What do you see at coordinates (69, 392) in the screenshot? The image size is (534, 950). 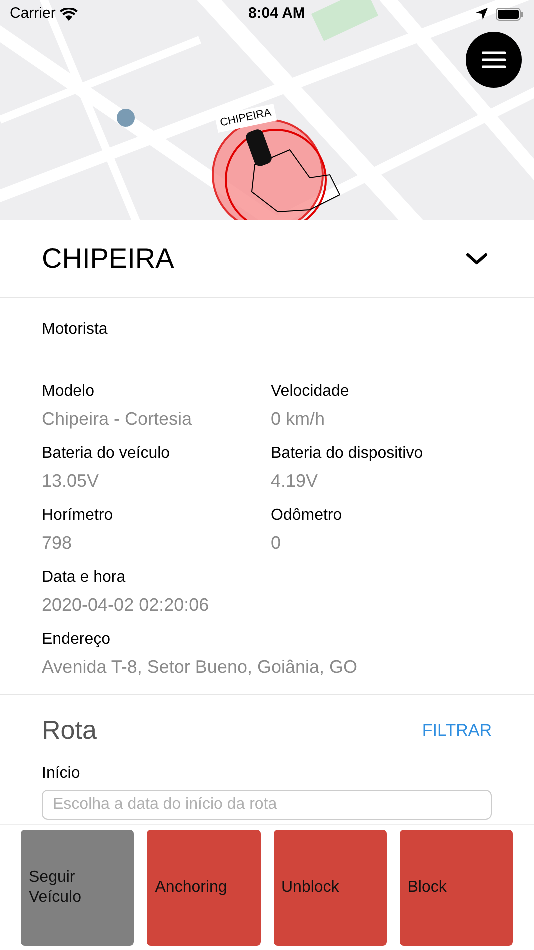 I see `field-label: Modelo` at bounding box center [69, 392].